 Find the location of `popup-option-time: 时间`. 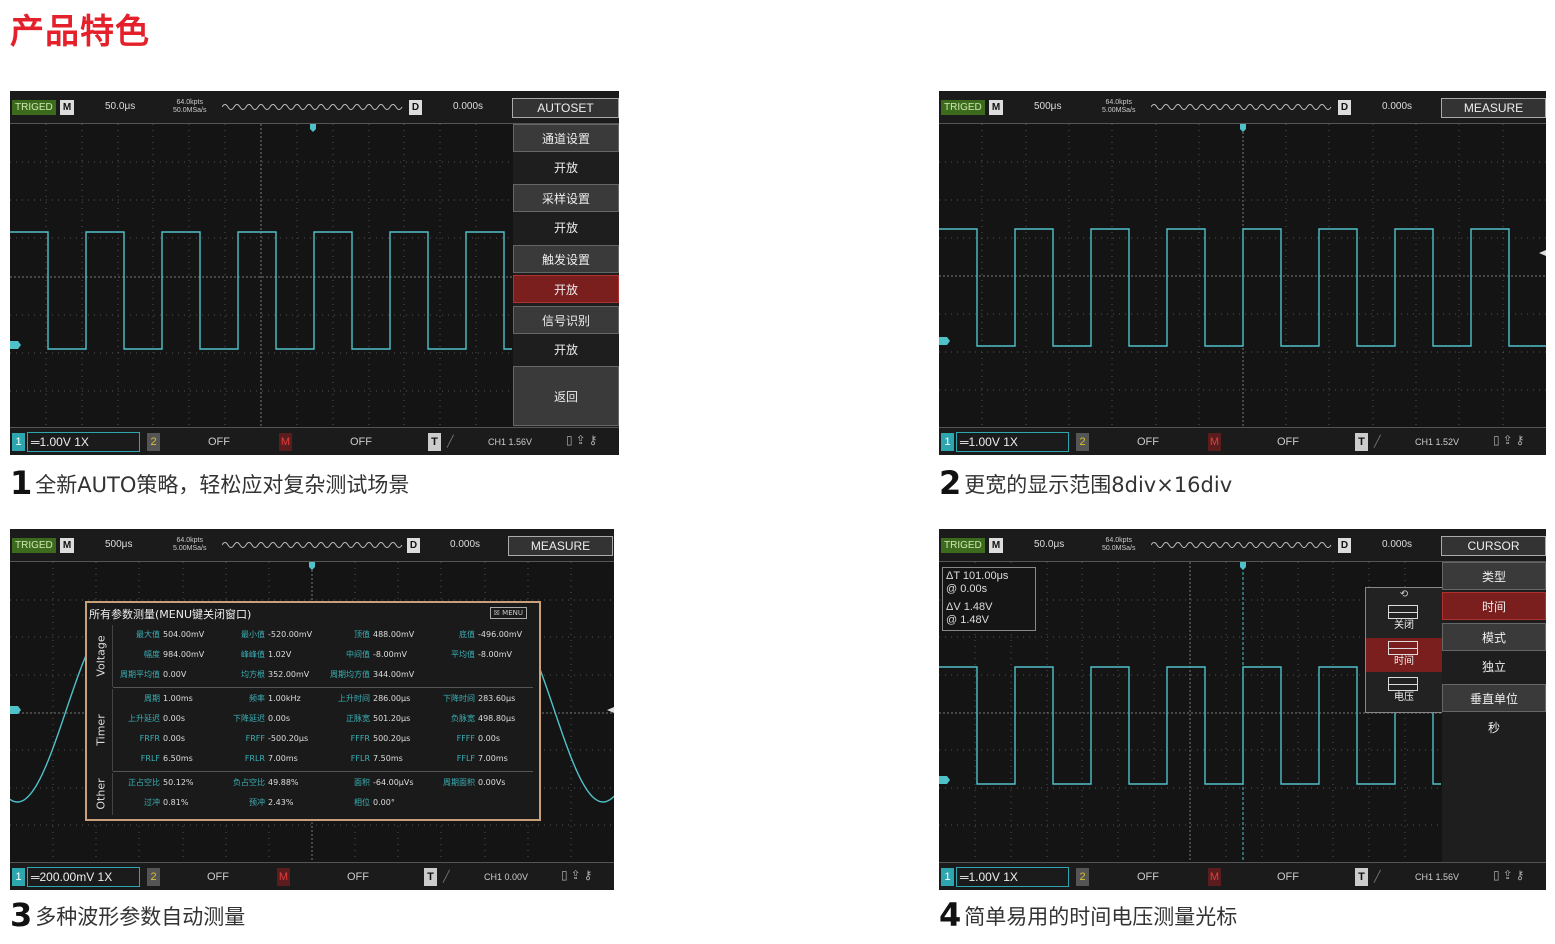

popup-option-time: 时间 is located at coordinates (1404, 655).